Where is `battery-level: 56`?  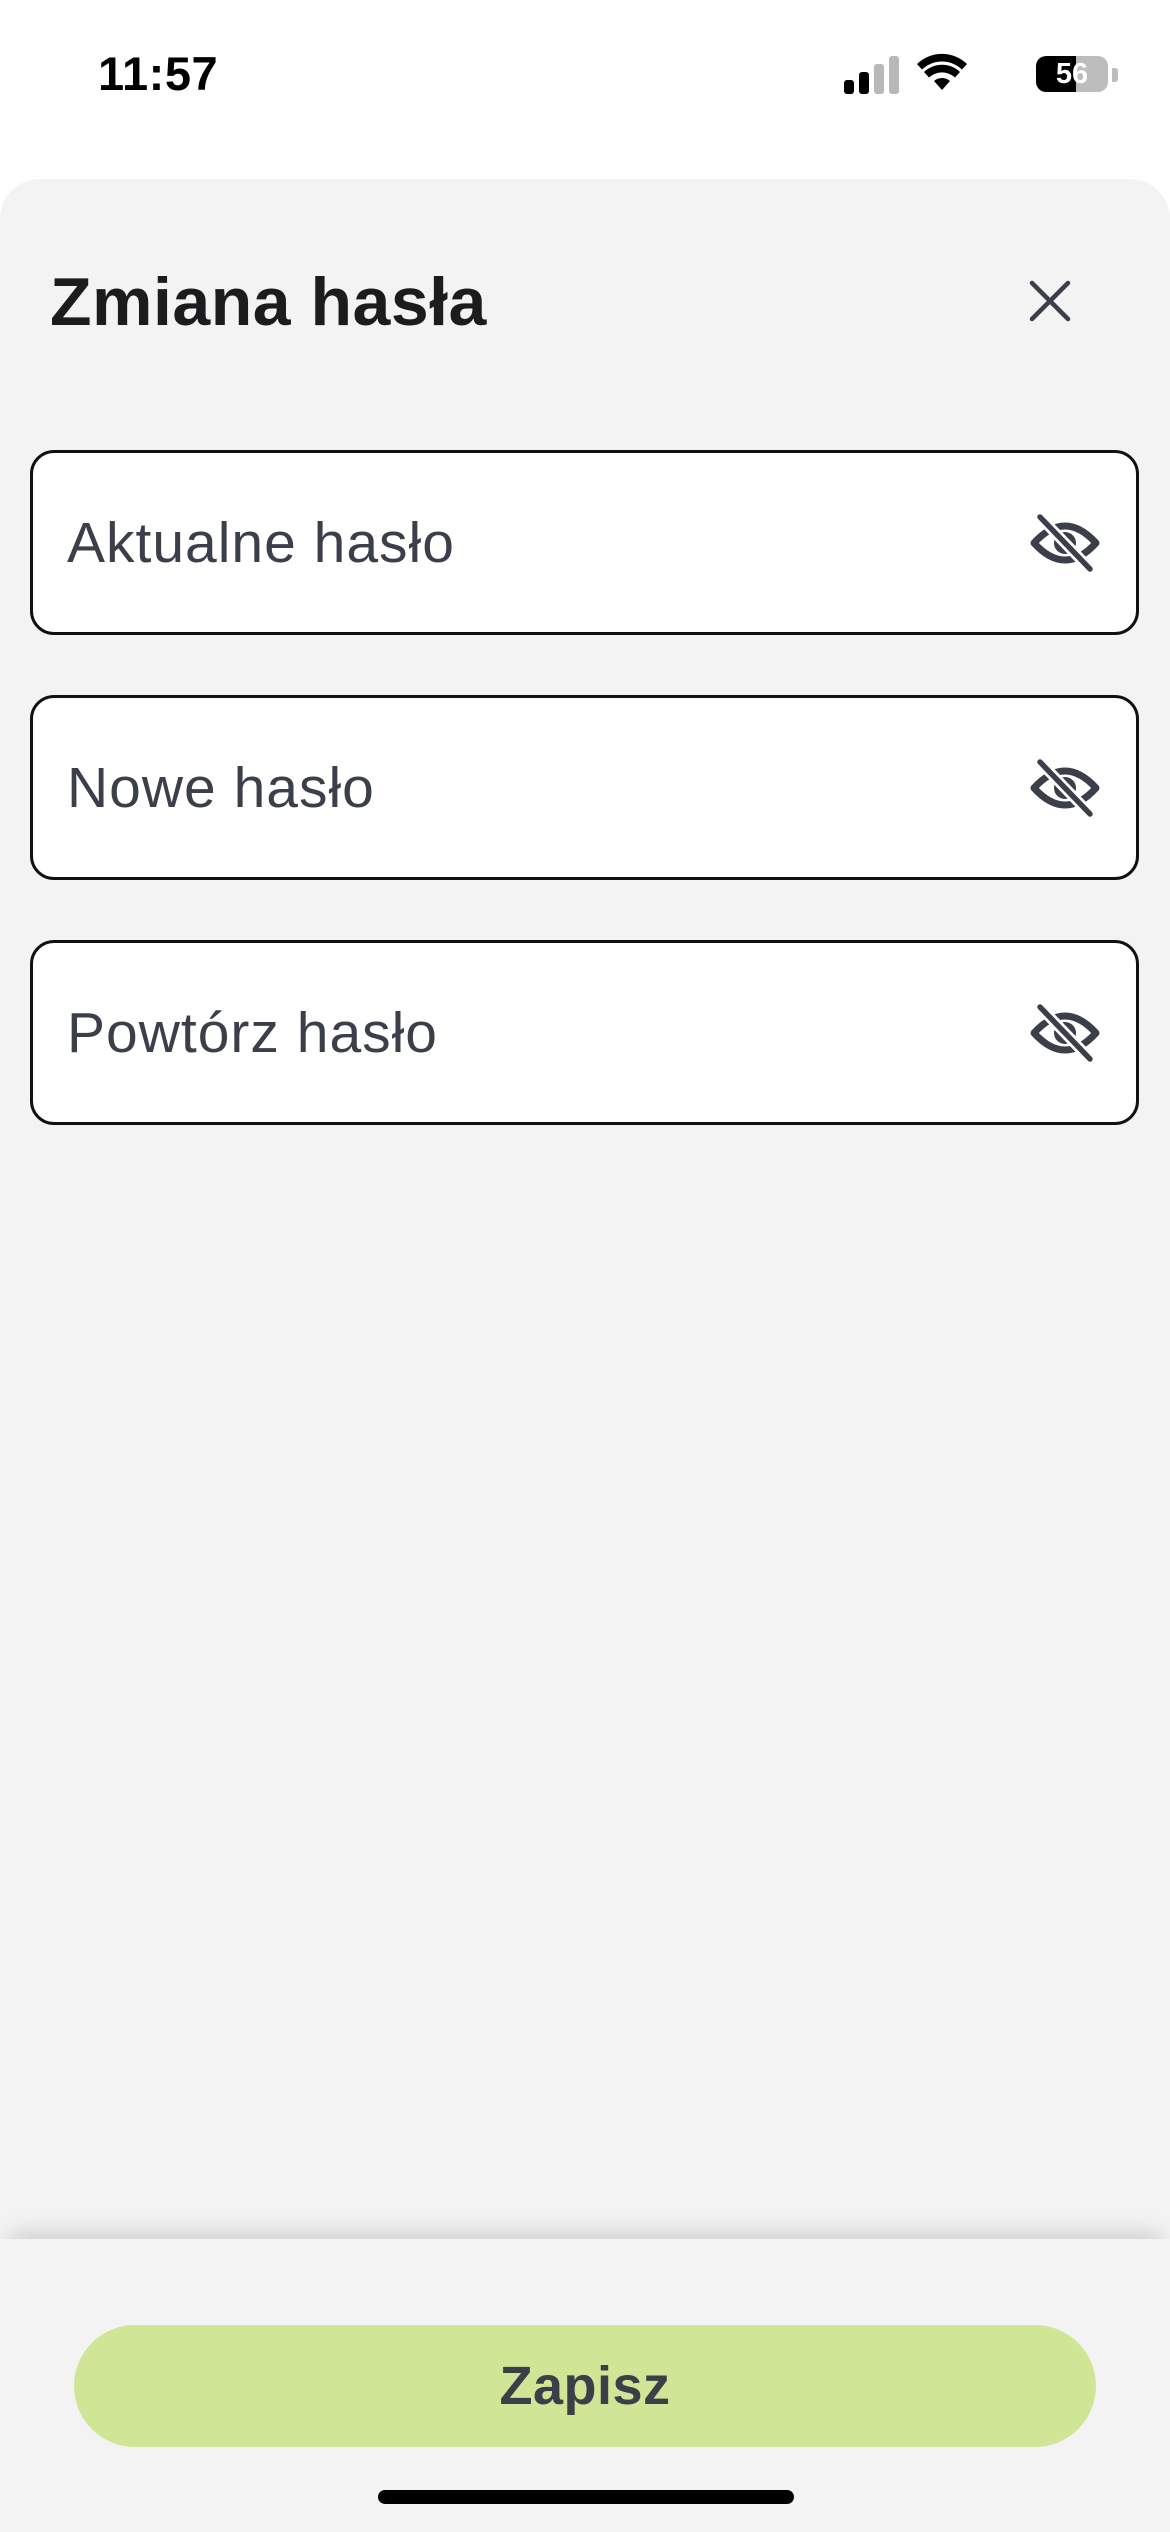
battery-level: 56 is located at coordinates (1072, 74).